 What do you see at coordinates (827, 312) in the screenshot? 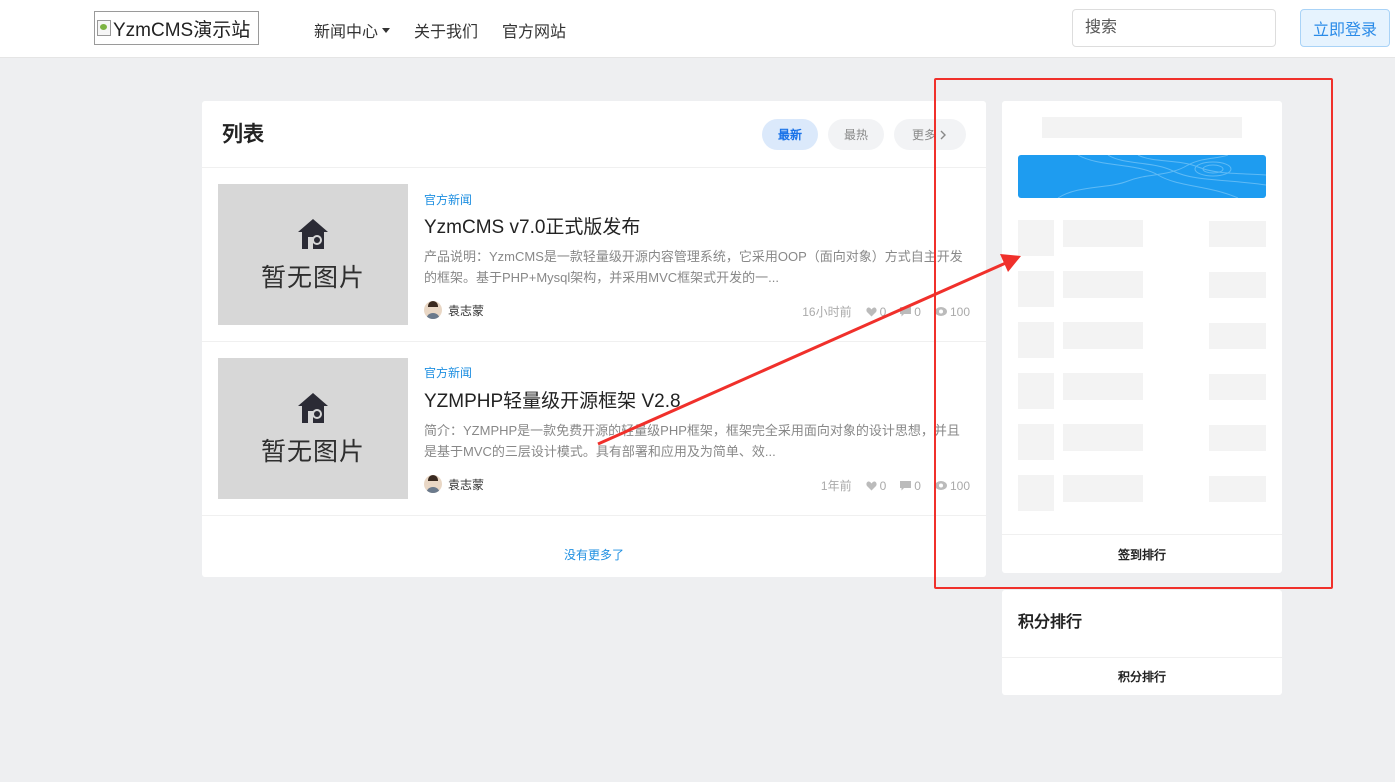
I see `publish-time: 16小时前` at bounding box center [827, 312].